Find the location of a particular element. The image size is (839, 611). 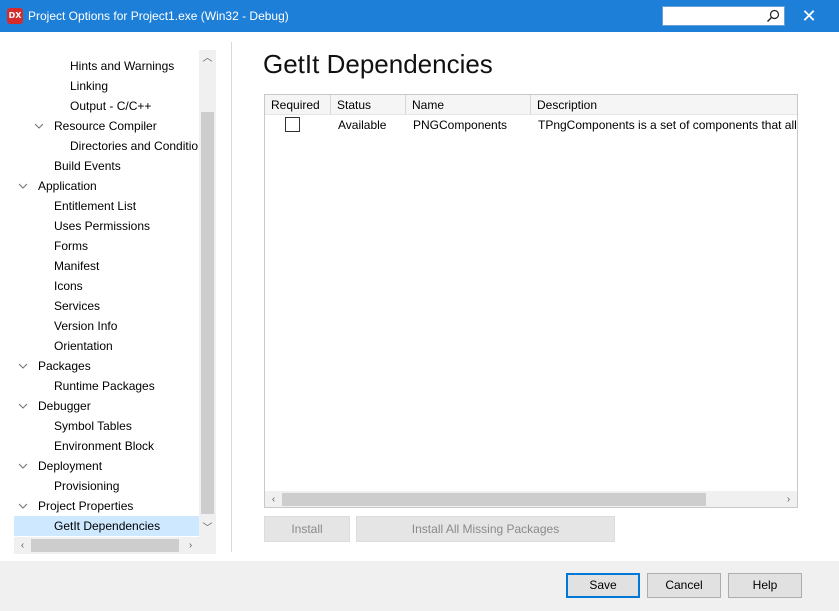

column-header-name: Name is located at coordinates (468, 105).